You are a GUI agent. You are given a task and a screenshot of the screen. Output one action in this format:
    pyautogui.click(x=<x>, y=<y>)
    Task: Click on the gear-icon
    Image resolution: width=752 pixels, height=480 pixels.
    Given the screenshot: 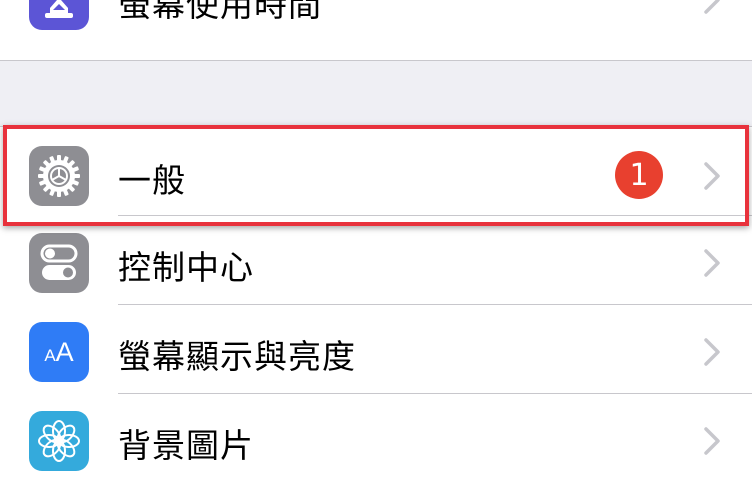 What is the action you would take?
    pyautogui.click(x=59, y=176)
    